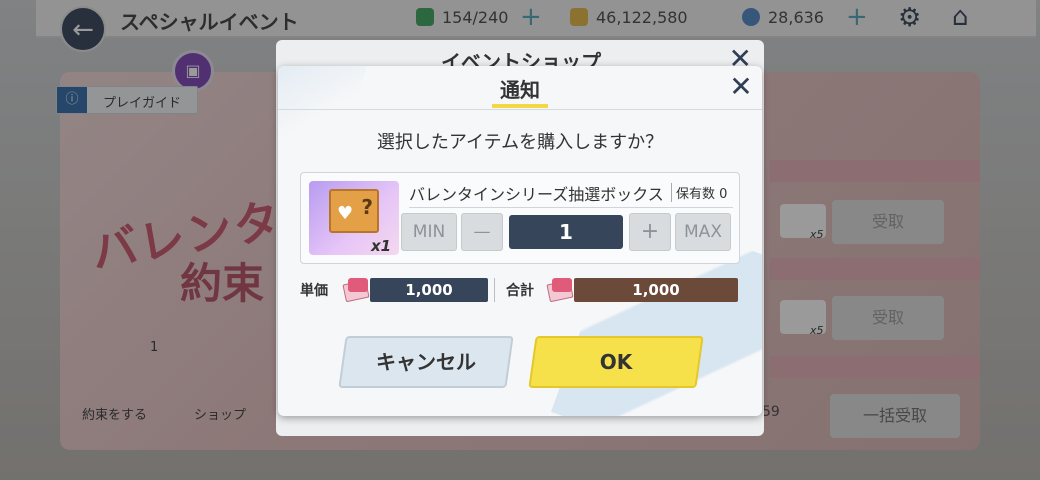  Describe the element at coordinates (571, 207) in the screenshot. I see `item-divider` at that location.